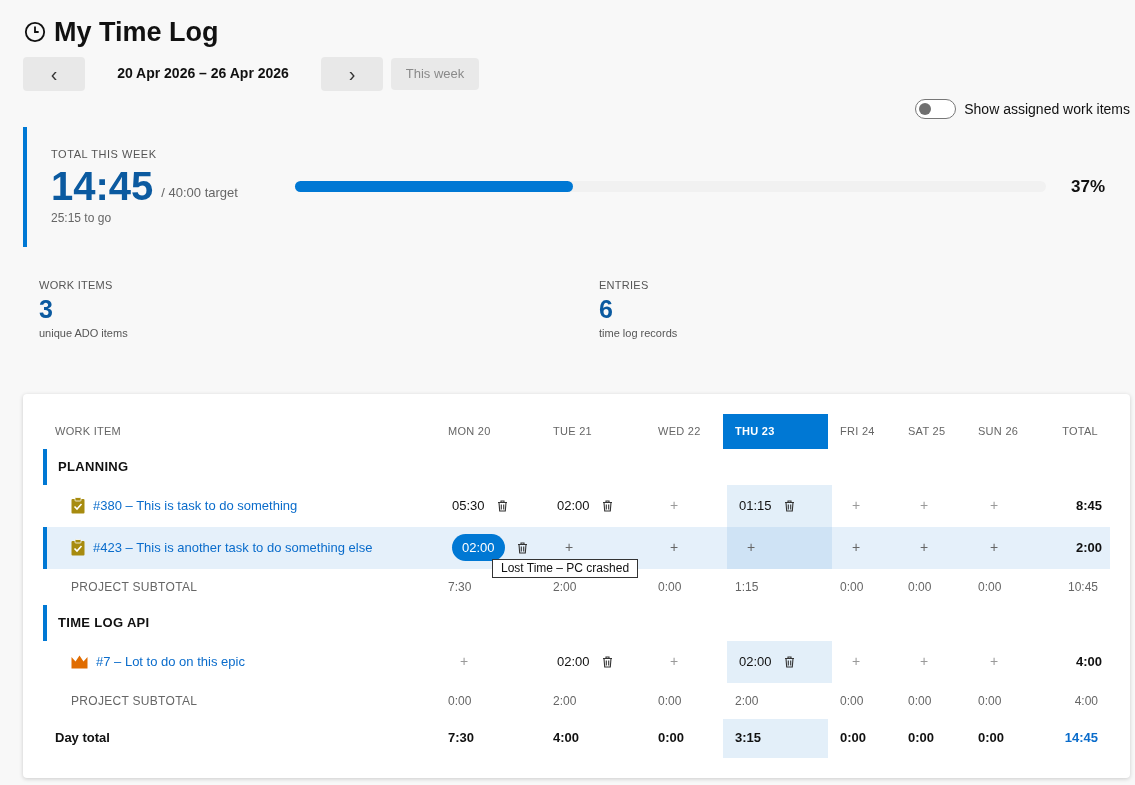 The image size is (1135, 785). Describe the element at coordinates (84, 333) in the screenshot. I see `stat-caption: unique ADO items` at that location.